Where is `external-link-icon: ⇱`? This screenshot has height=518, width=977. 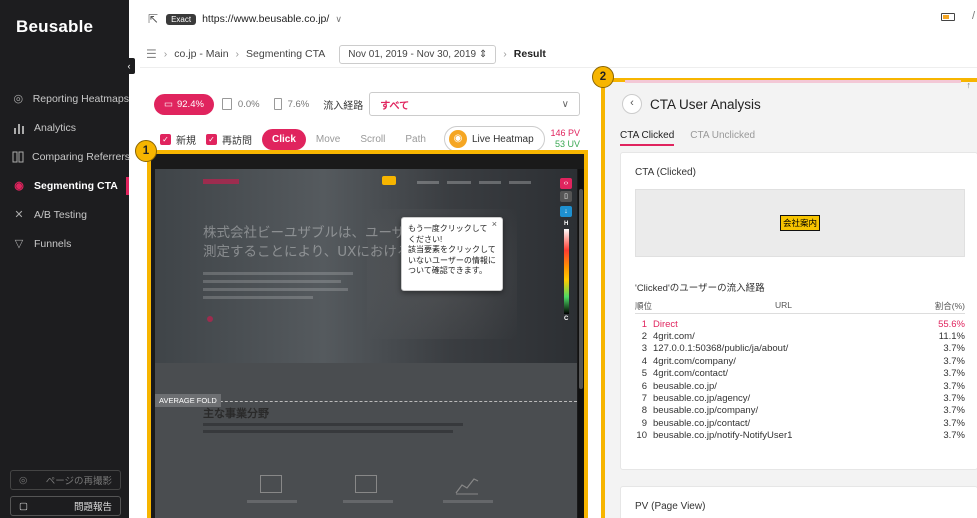 external-link-icon: ⇱ is located at coordinates (153, 19).